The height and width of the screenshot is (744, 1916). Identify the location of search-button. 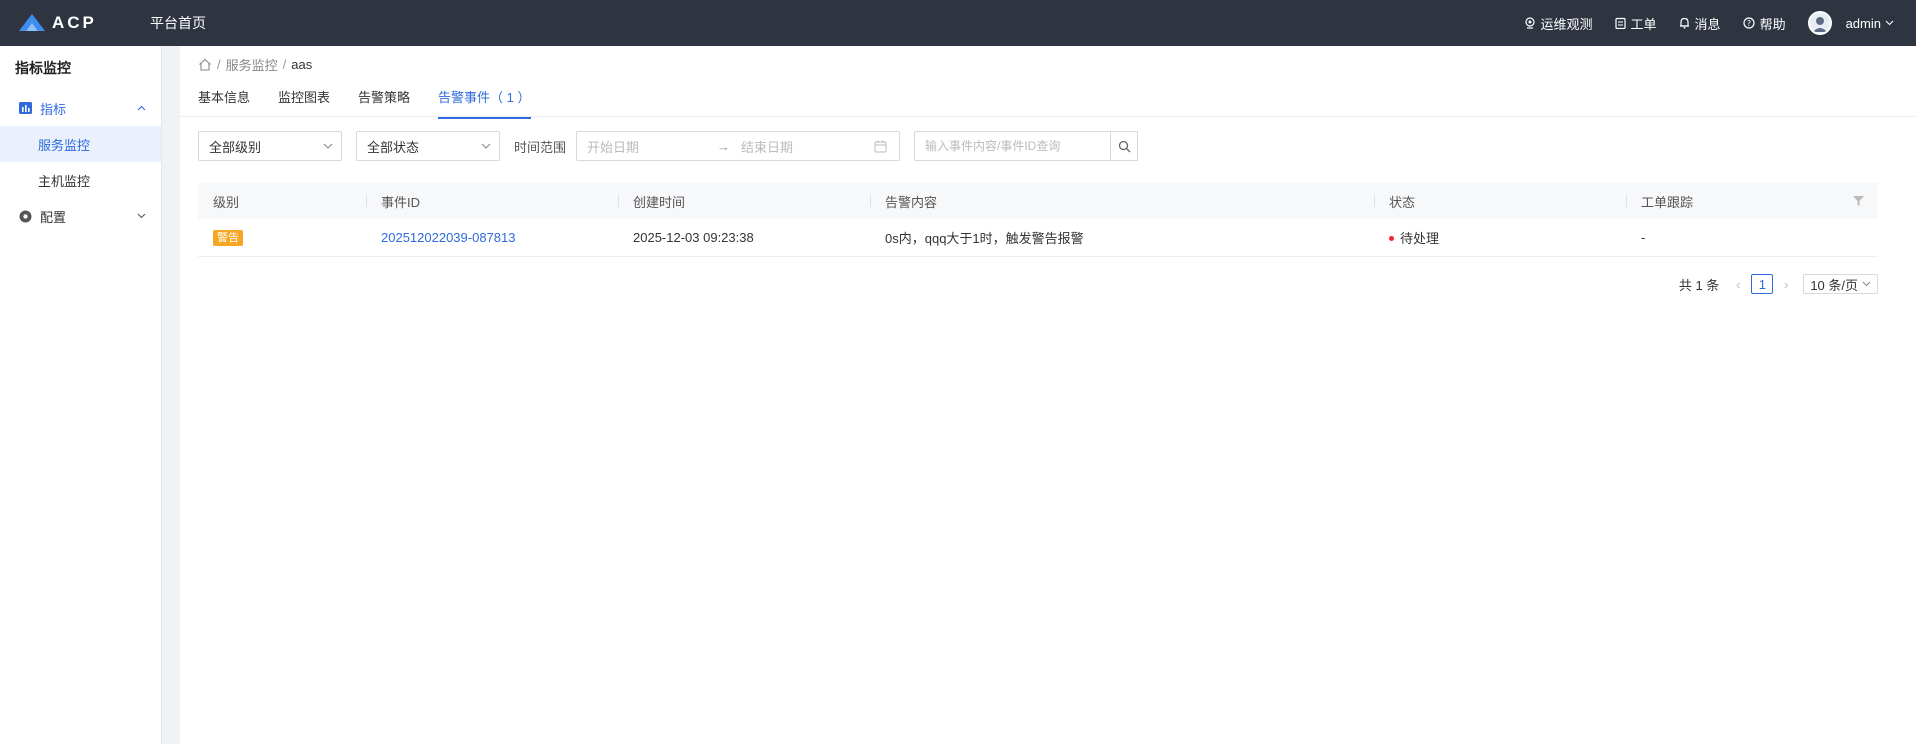
(1124, 146).